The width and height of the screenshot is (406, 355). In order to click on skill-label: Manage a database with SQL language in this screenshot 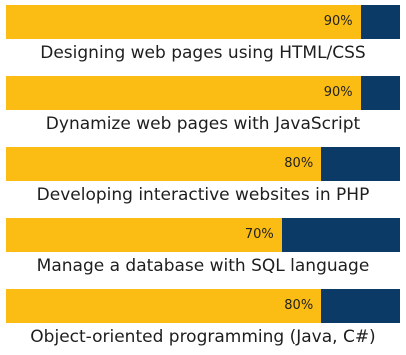, I will do `click(203, 266)`.